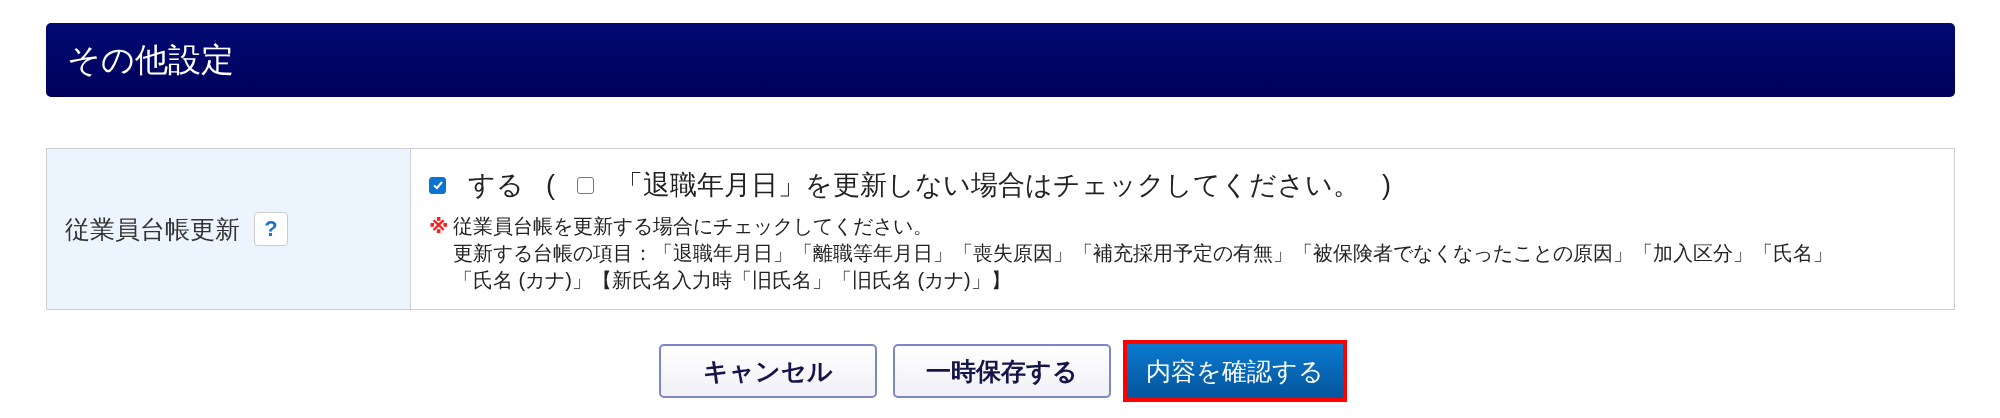 The width and height of the screenshot is (2000, 418). What do you see at coordinates (152, 229) in the screenshot?
I see `field-label: 従業員台帳更新` at bounding box center [152, 229].